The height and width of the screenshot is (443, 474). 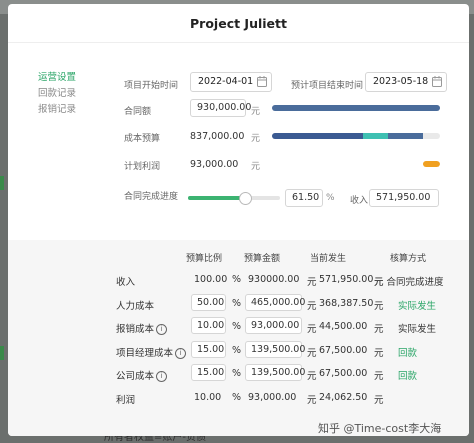 What do you see at coordinates (208, 397) in the screenshot?
I see `ratio-value: 10.00` at bounding box center [208, 397].